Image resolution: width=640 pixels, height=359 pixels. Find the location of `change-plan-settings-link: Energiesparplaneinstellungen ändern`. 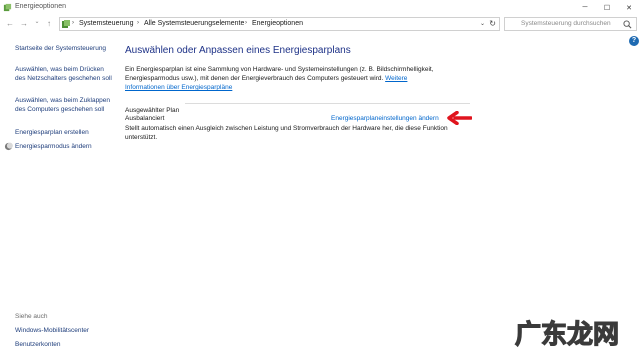

change-plan-settings-link: Energiesparplaneinstellungen ändern is located at coordinates (385, 118).